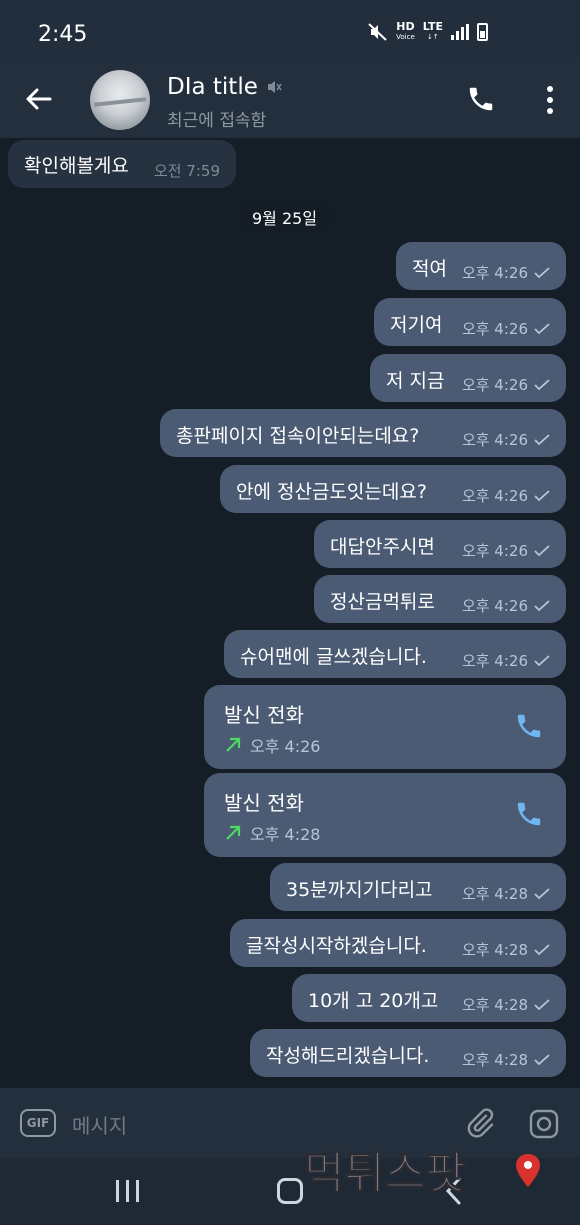 This screenshot has width=580, height=1225. What do you see at coordinates (298, 436) in the screenshot?
I see `message-text: 총판페이지 접속이안되는데요?` at bounding box center [298, 436].